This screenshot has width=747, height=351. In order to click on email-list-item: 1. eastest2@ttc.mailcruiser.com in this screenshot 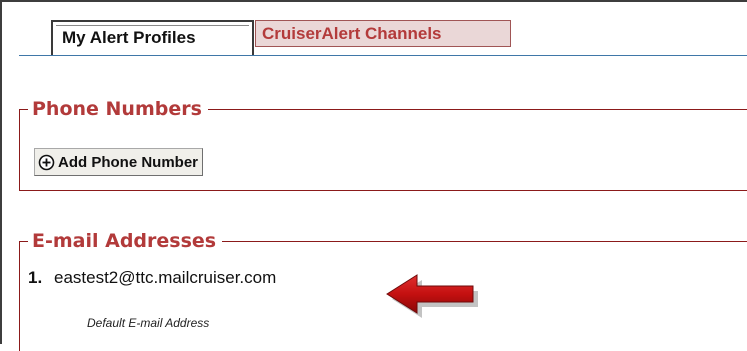, I will do `click(152, 278)`.